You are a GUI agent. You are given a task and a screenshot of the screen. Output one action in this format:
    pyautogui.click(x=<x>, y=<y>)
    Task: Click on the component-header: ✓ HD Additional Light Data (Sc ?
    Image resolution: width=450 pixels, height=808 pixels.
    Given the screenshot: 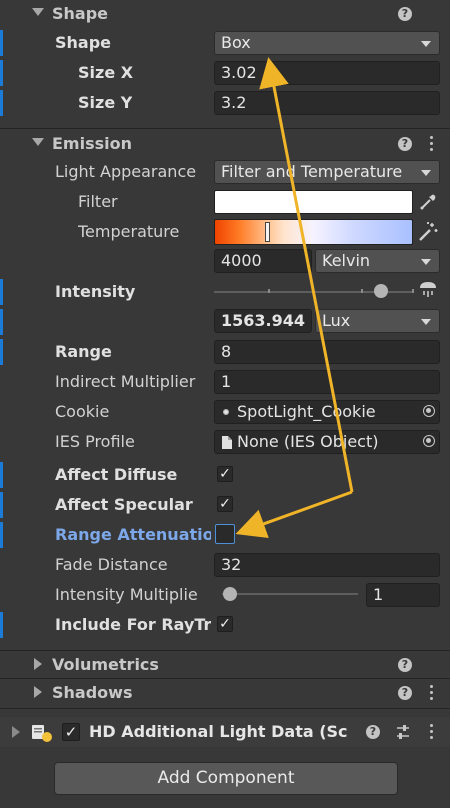 What is the action you would take?
    pyautogui.click(x=225, y=732)
    